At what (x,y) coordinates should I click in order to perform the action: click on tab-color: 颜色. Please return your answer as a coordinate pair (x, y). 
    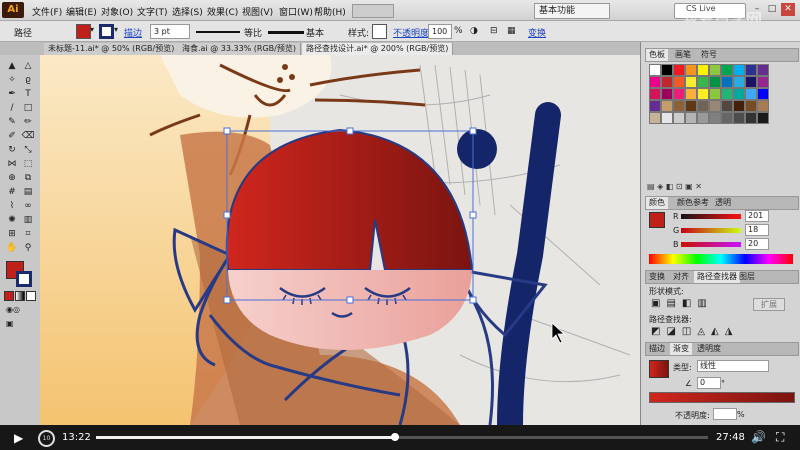
    Looking at the image, I should click on (657, 203).